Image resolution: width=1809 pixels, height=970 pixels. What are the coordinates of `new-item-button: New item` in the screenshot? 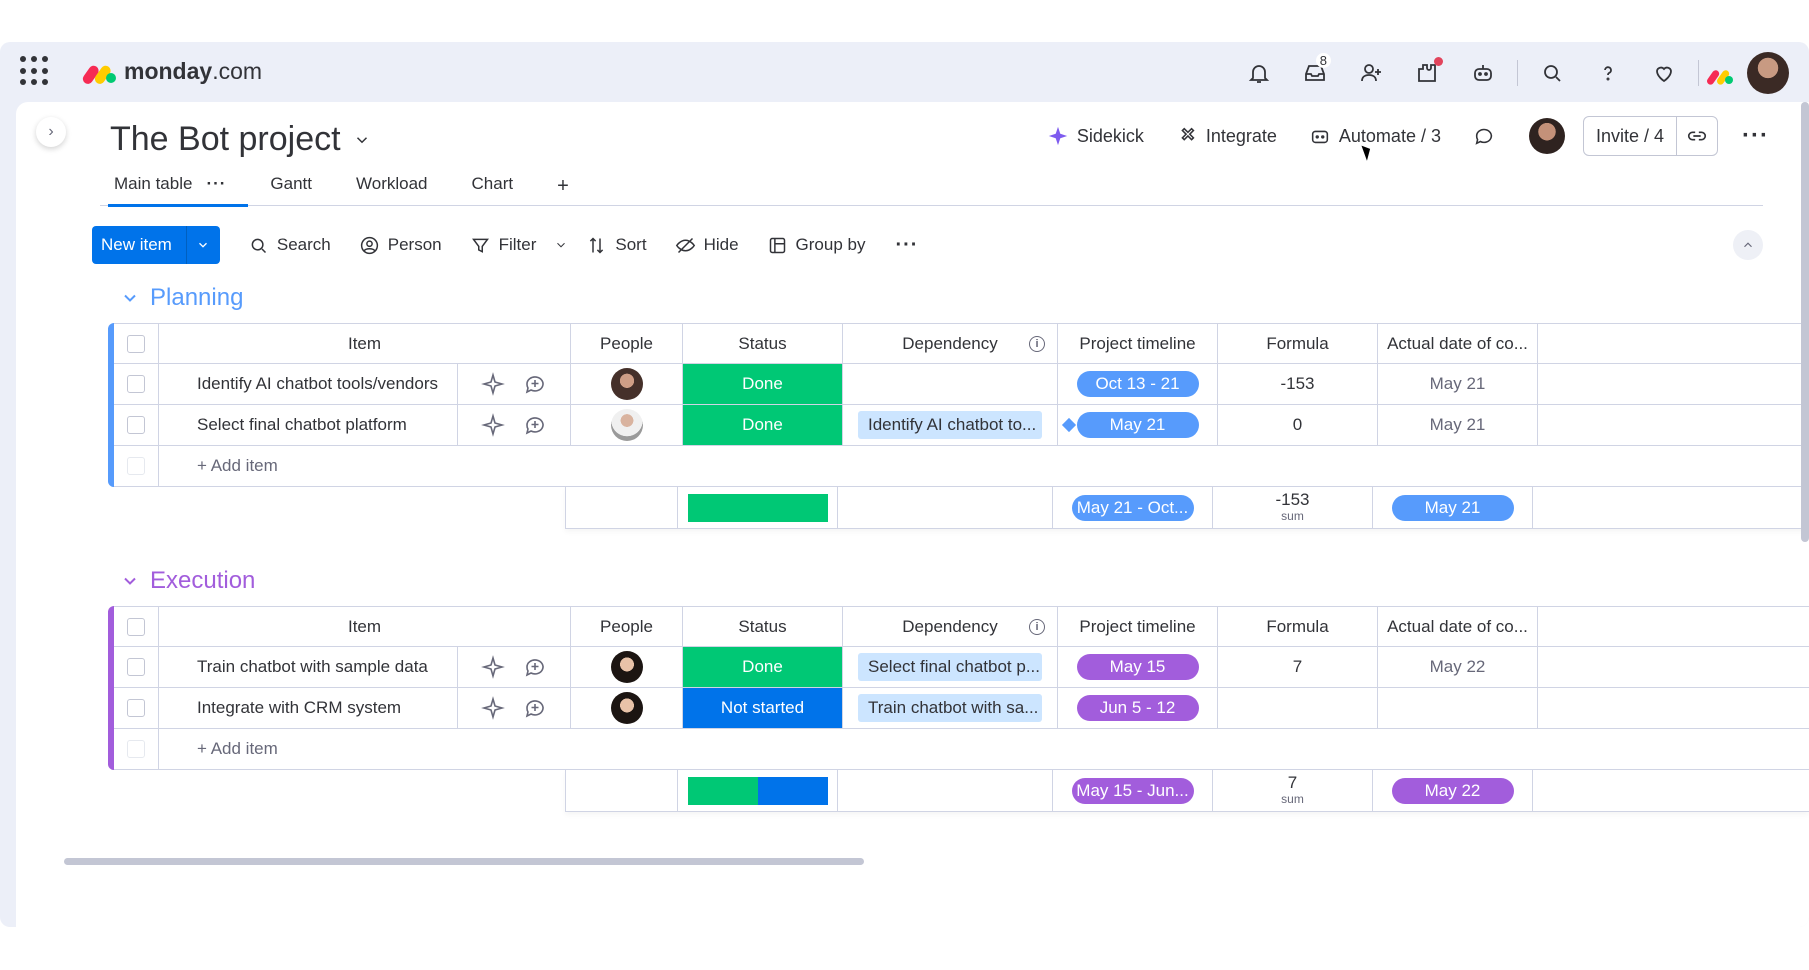 It's located at (156, 245).